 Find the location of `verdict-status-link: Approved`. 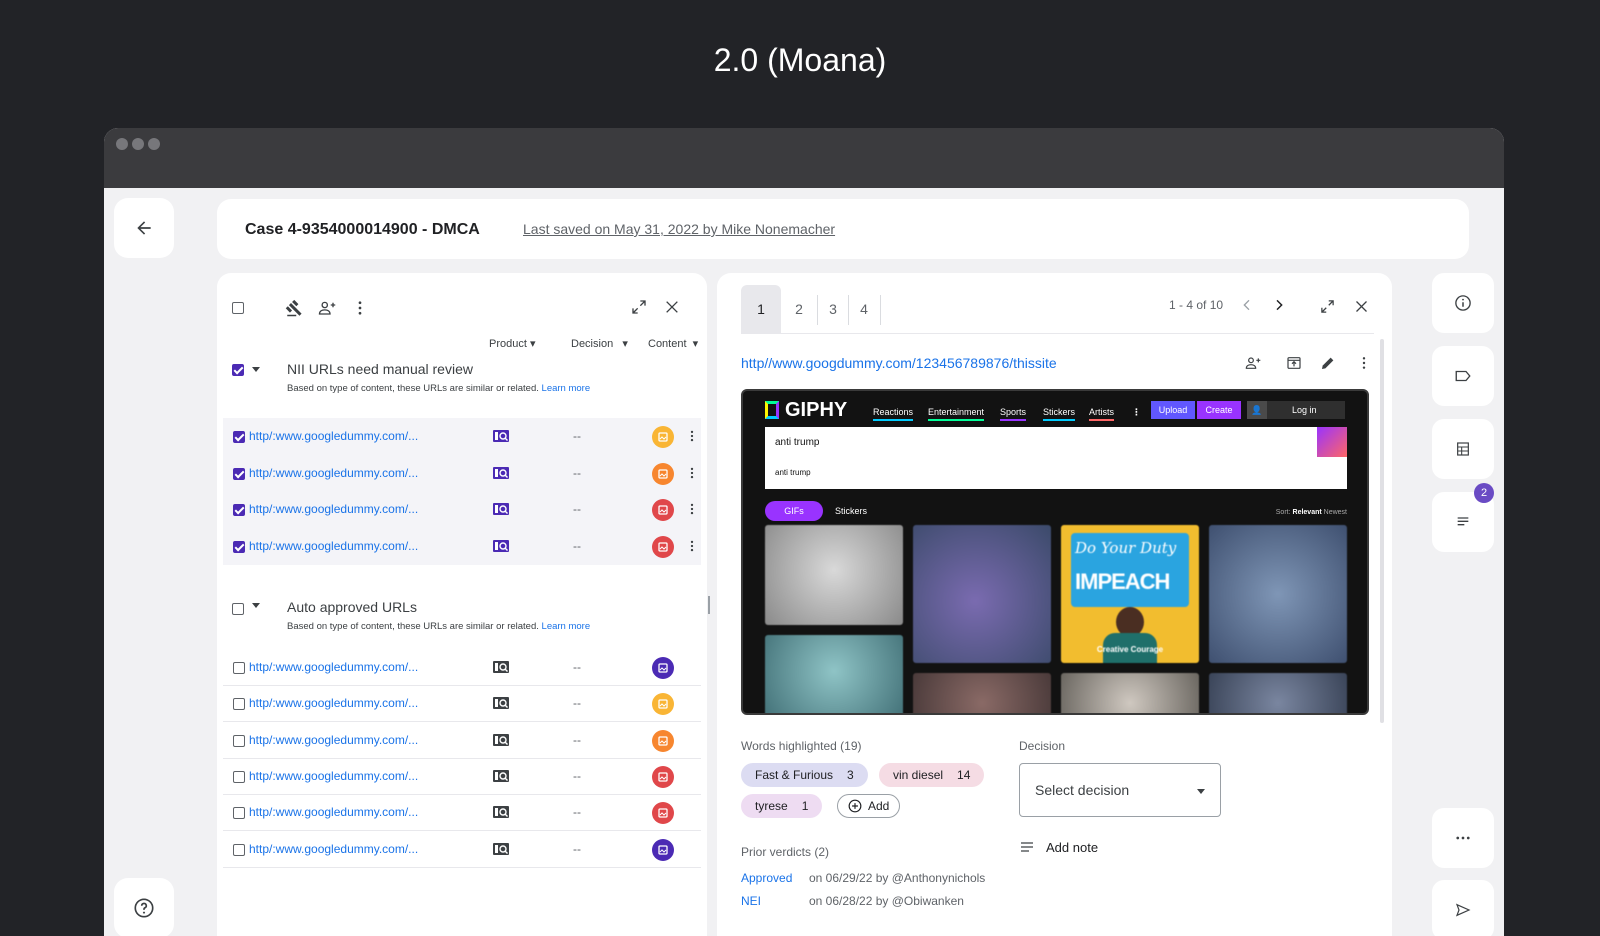

verdict-status-link: Approved is located at coordinates (766, 878).